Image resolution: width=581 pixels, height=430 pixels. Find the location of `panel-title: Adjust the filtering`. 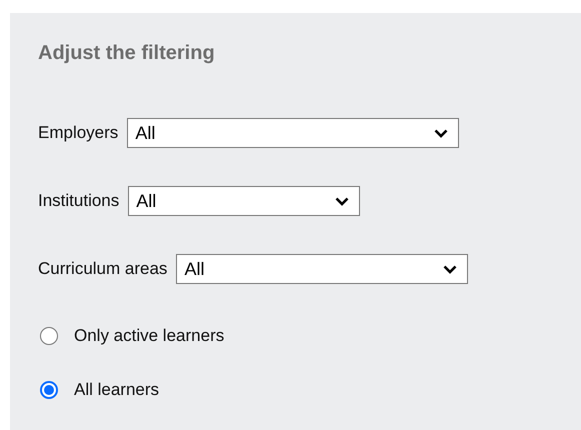

panel-title: Adjust the filtering is located at coordinates (127, 53).